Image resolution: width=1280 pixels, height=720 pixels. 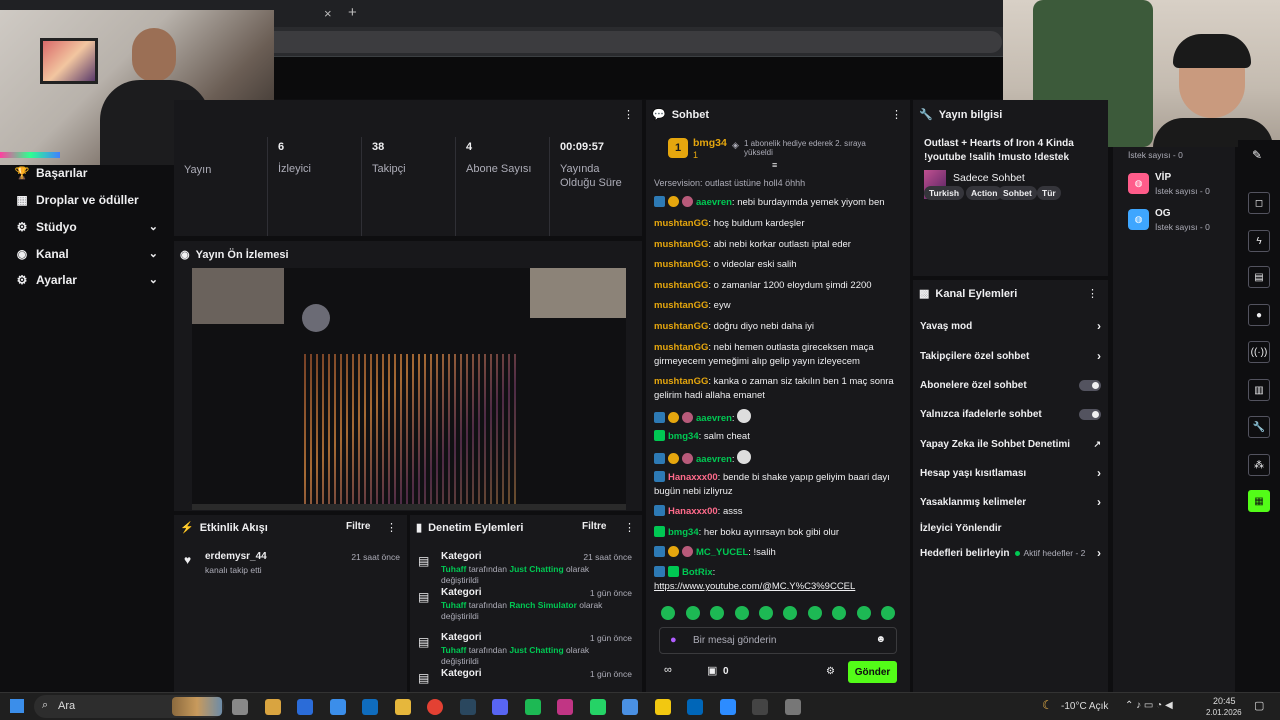 I want to click on chat-link: https://www.youtube.com/@MC.Y%C3%9CCEL, so click(x=779, y=587).